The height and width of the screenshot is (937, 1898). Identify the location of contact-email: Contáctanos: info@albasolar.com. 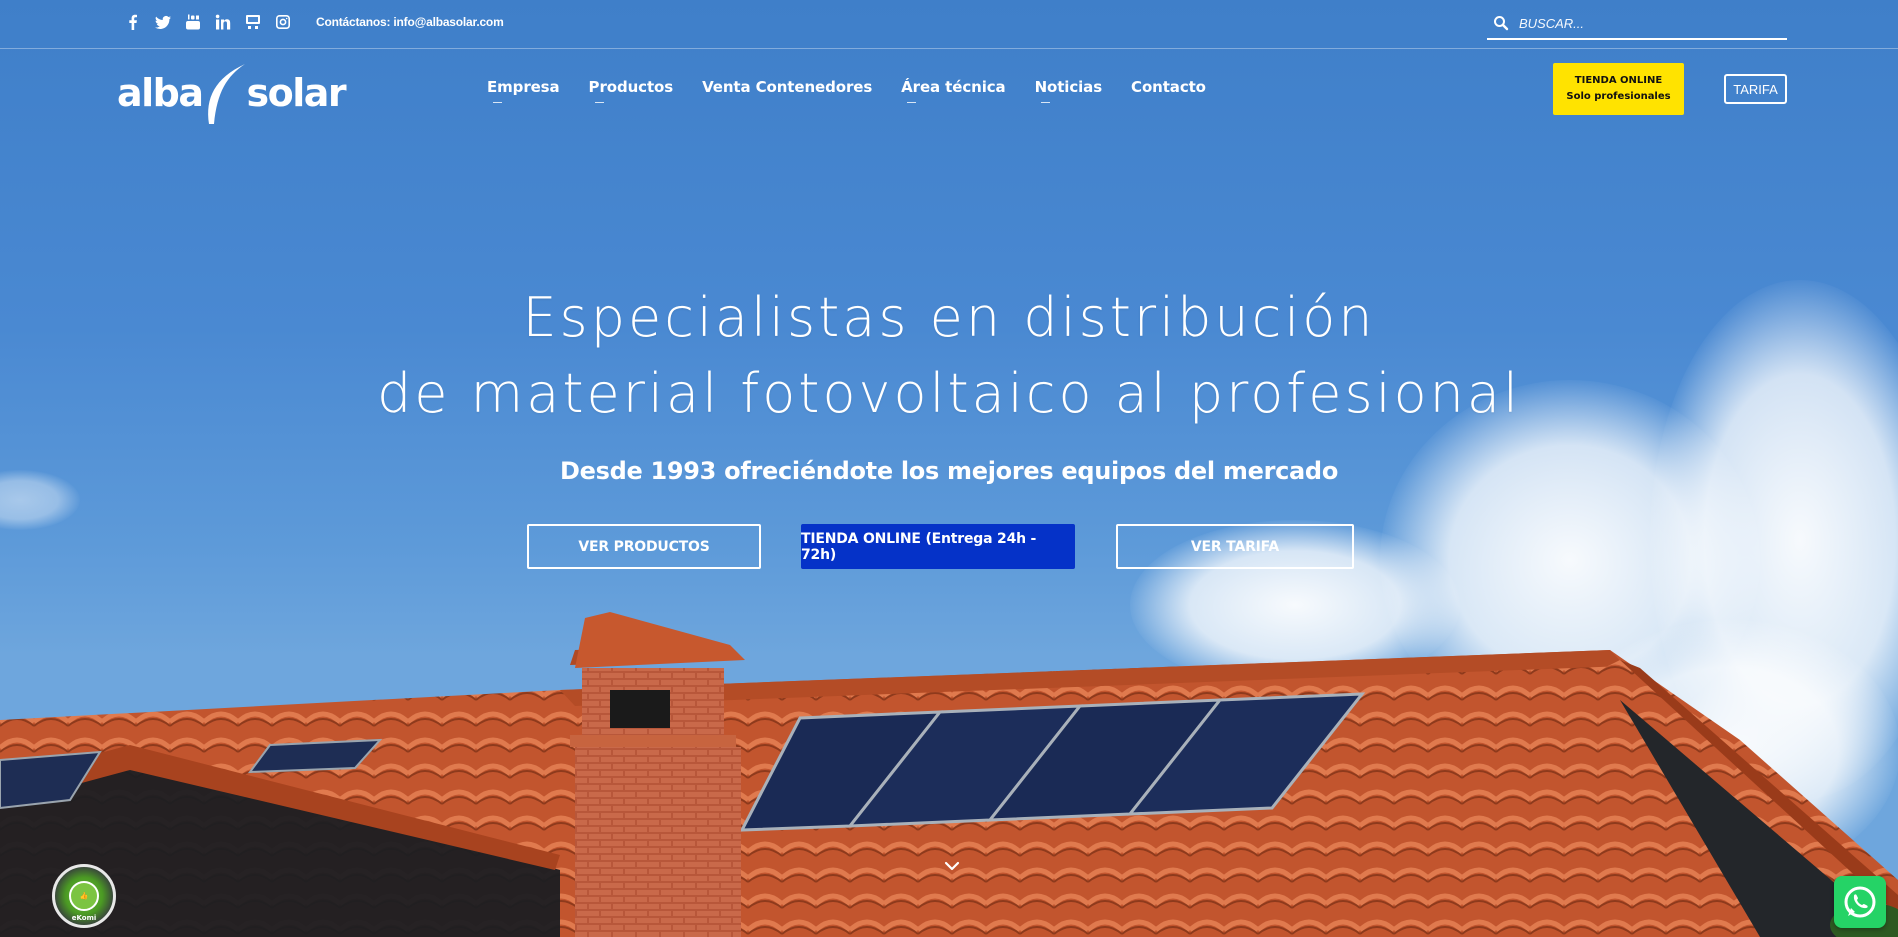
(410, 22).